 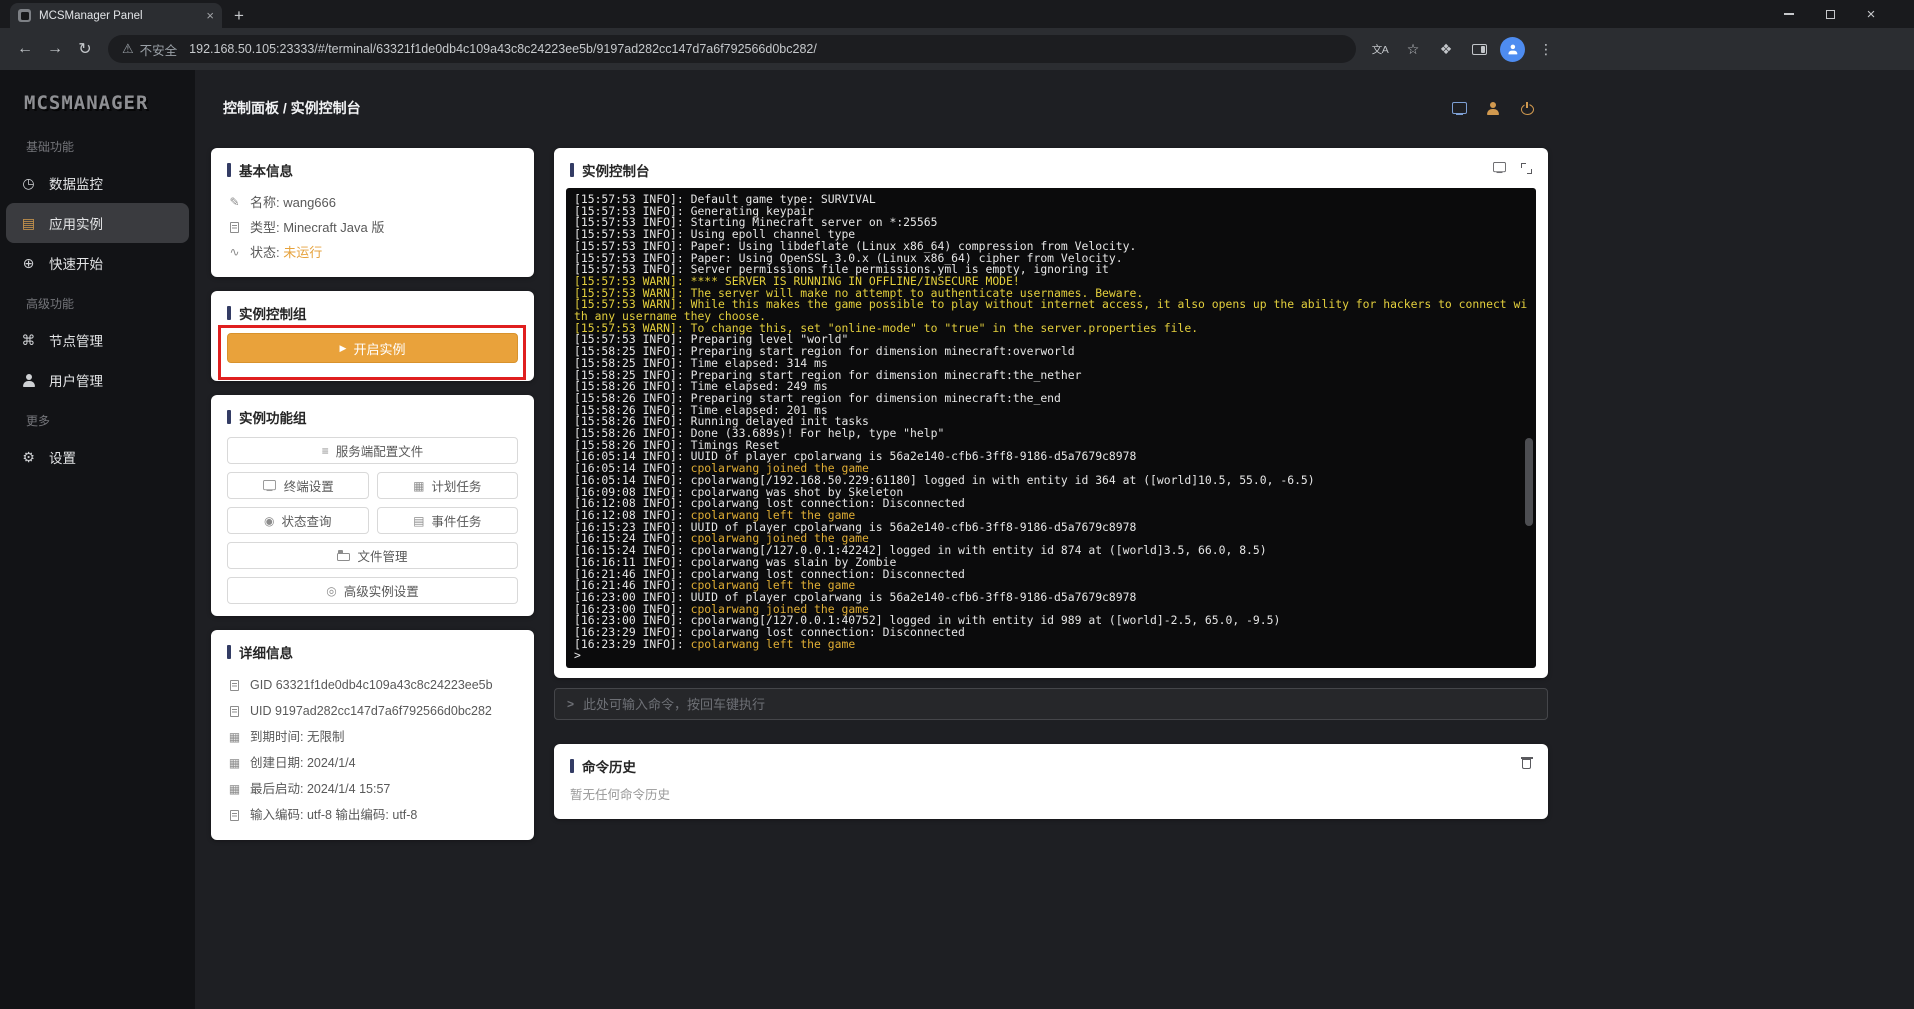 I want to click on left-column: 基本信息 ✎ 名称: wang666 类型: Minecraft Java 版, so click(x=372, y=494).